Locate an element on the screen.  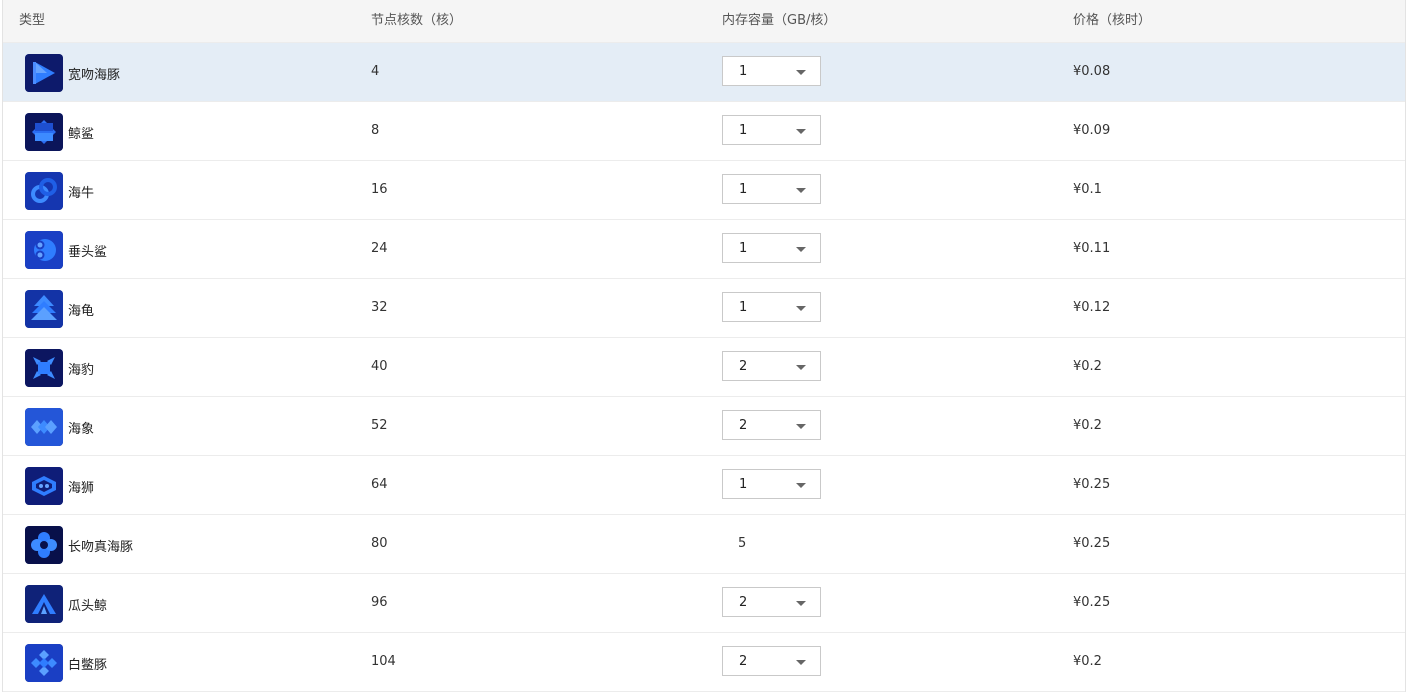
table-row: 海象 52 2 ¥0.2 is located at coordinates (704, 426).